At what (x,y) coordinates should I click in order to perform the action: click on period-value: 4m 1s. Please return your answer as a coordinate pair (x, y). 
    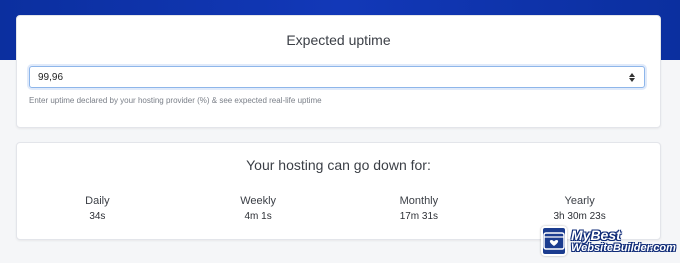
    Looking at the image, I should click on (258, 216).